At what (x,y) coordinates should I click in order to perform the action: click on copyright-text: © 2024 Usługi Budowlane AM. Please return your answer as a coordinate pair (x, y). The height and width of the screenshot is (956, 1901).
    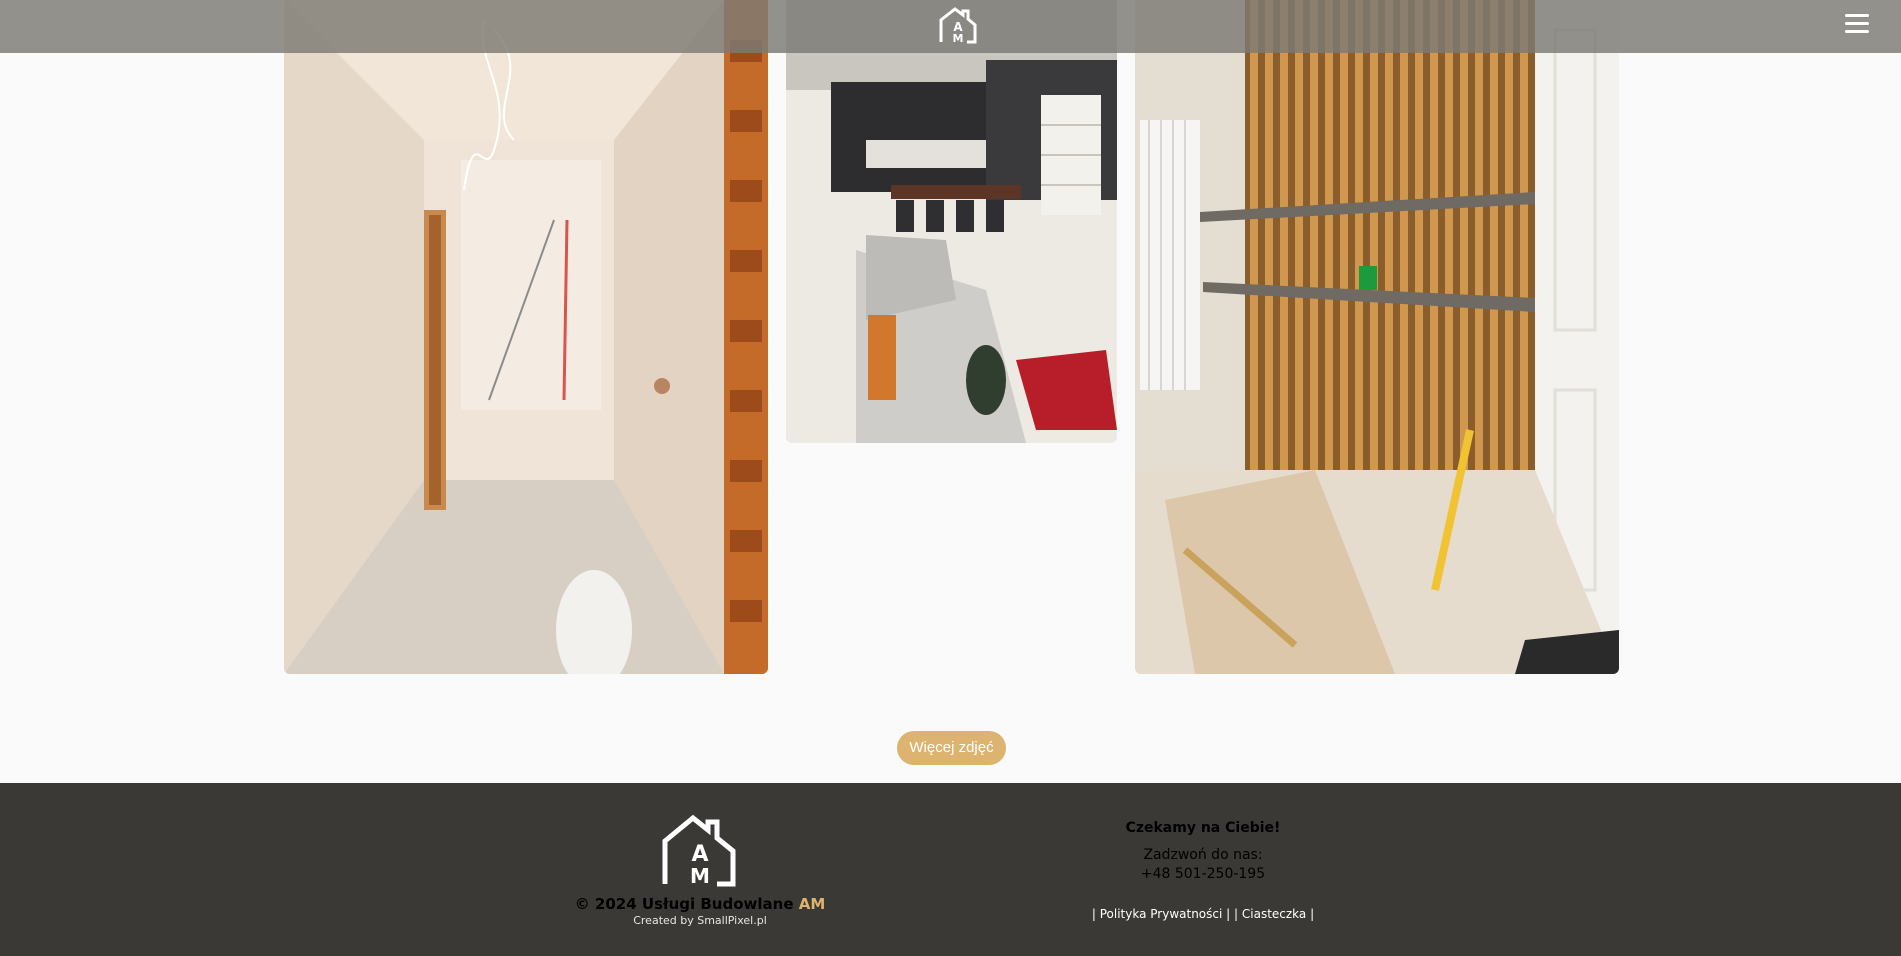
    Looking at the image, I should click on (700, 904).